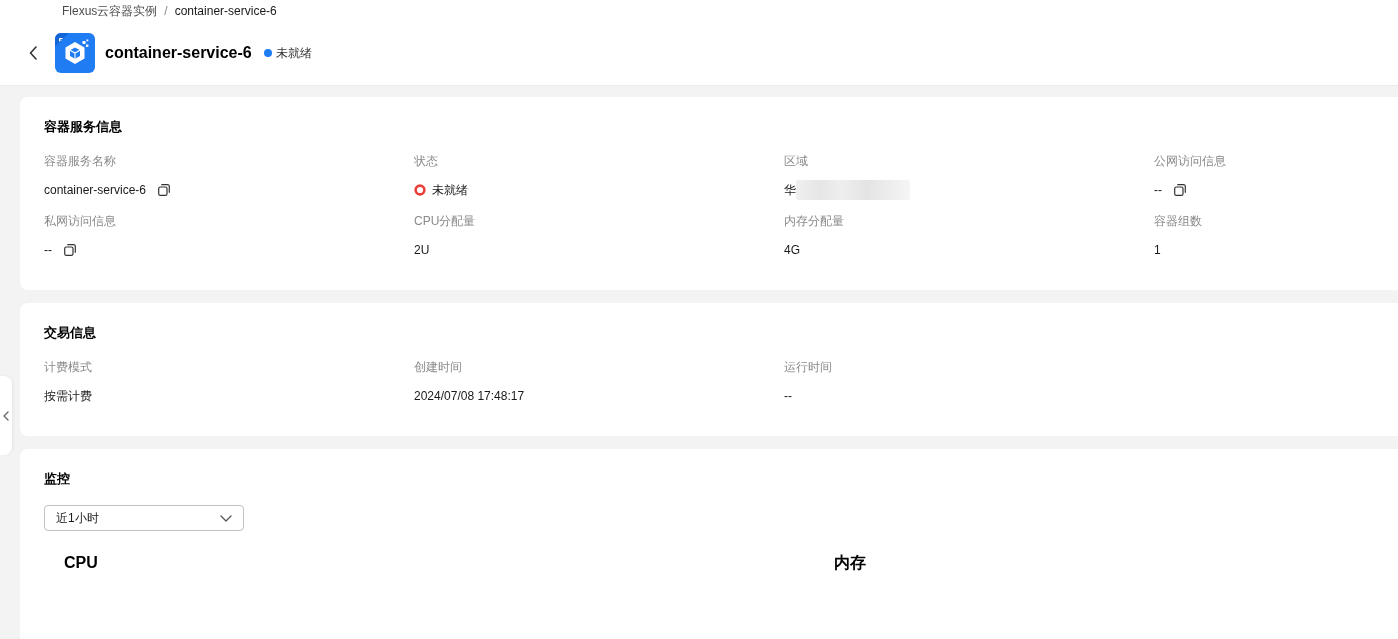  I want to click on section-title: 监控, so click(57, 479).